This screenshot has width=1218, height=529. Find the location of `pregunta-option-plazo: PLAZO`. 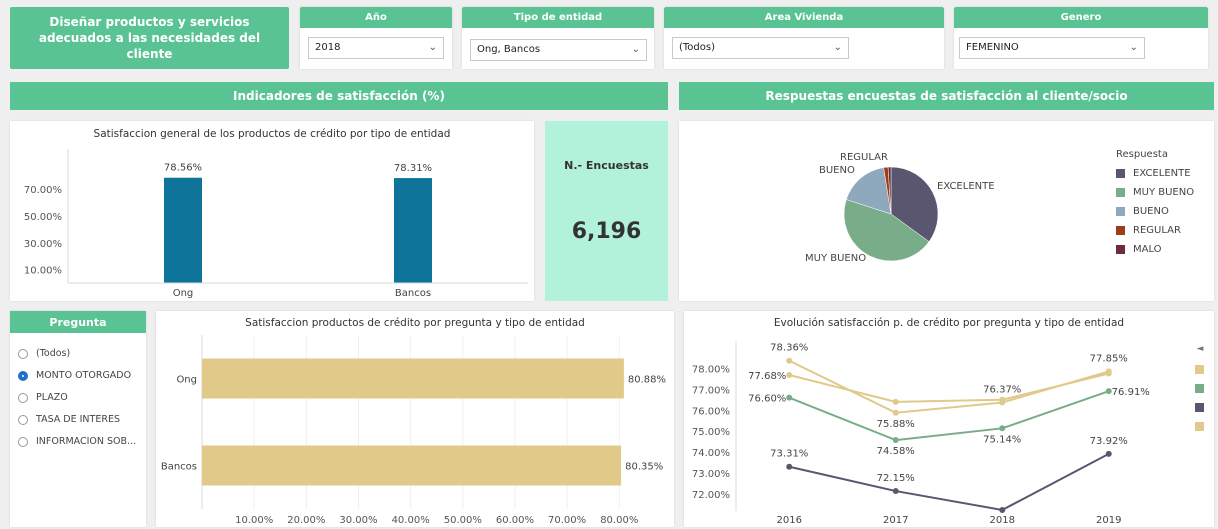

pregunta-option-plazo: PLAZO is located at coordinates (43, 397).